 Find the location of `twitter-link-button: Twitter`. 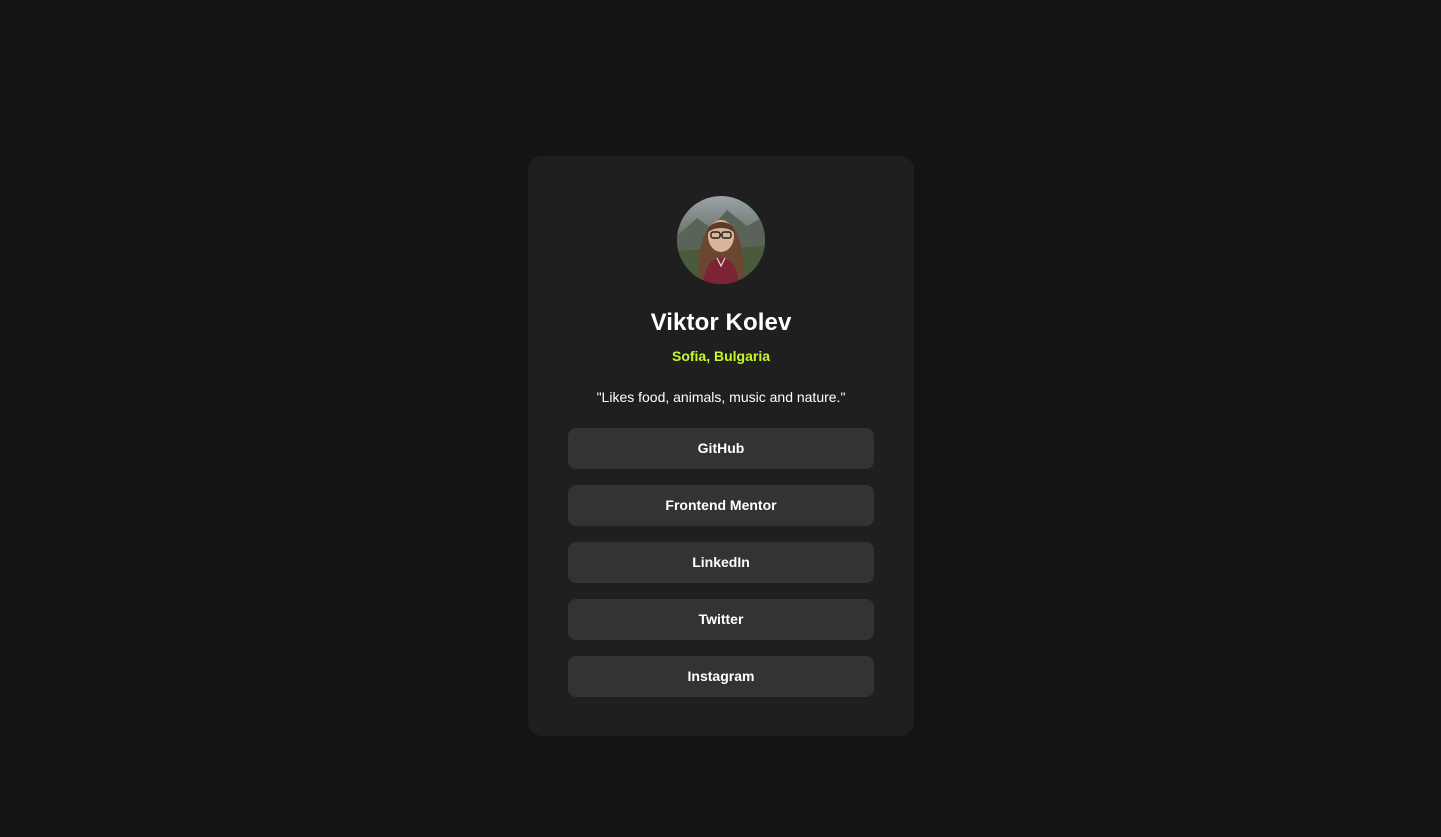

twitter-link-button: Twitter is located at coordinates (721, 619).